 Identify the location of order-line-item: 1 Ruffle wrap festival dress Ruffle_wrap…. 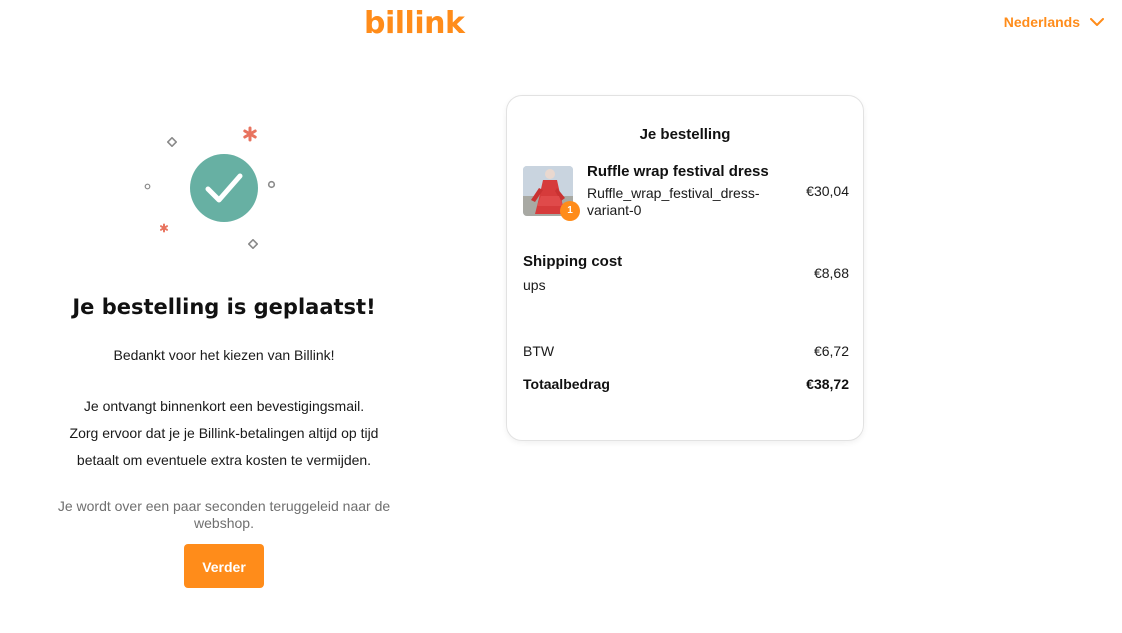
(686, 192).